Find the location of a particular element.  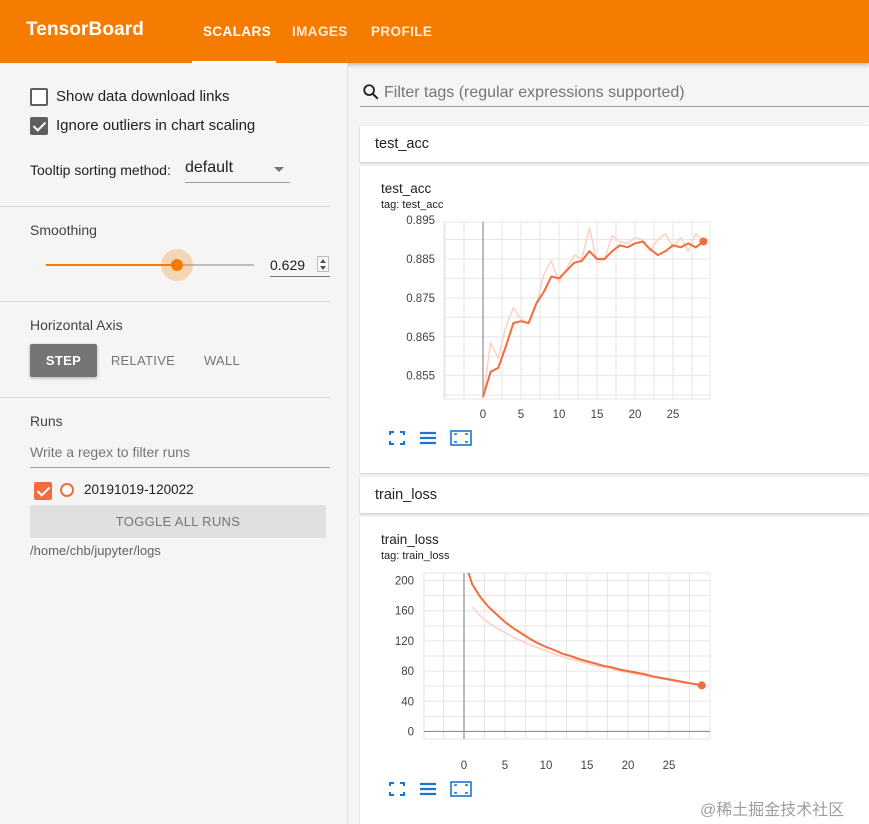

runs-title: Runs is located at coordinates (46, 421).